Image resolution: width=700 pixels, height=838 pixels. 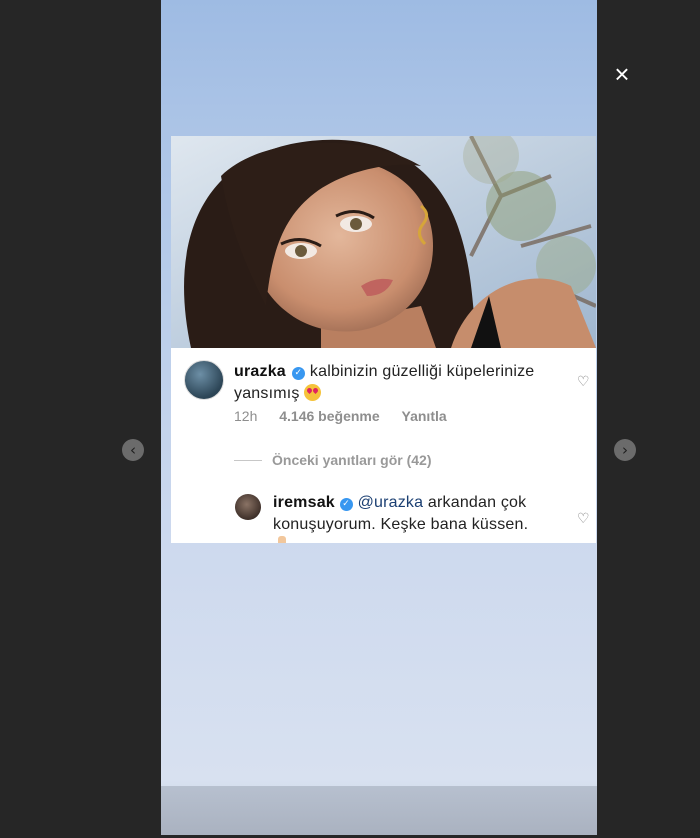 I want to click on reply-username: iremsak, so click(x=304, y=502).